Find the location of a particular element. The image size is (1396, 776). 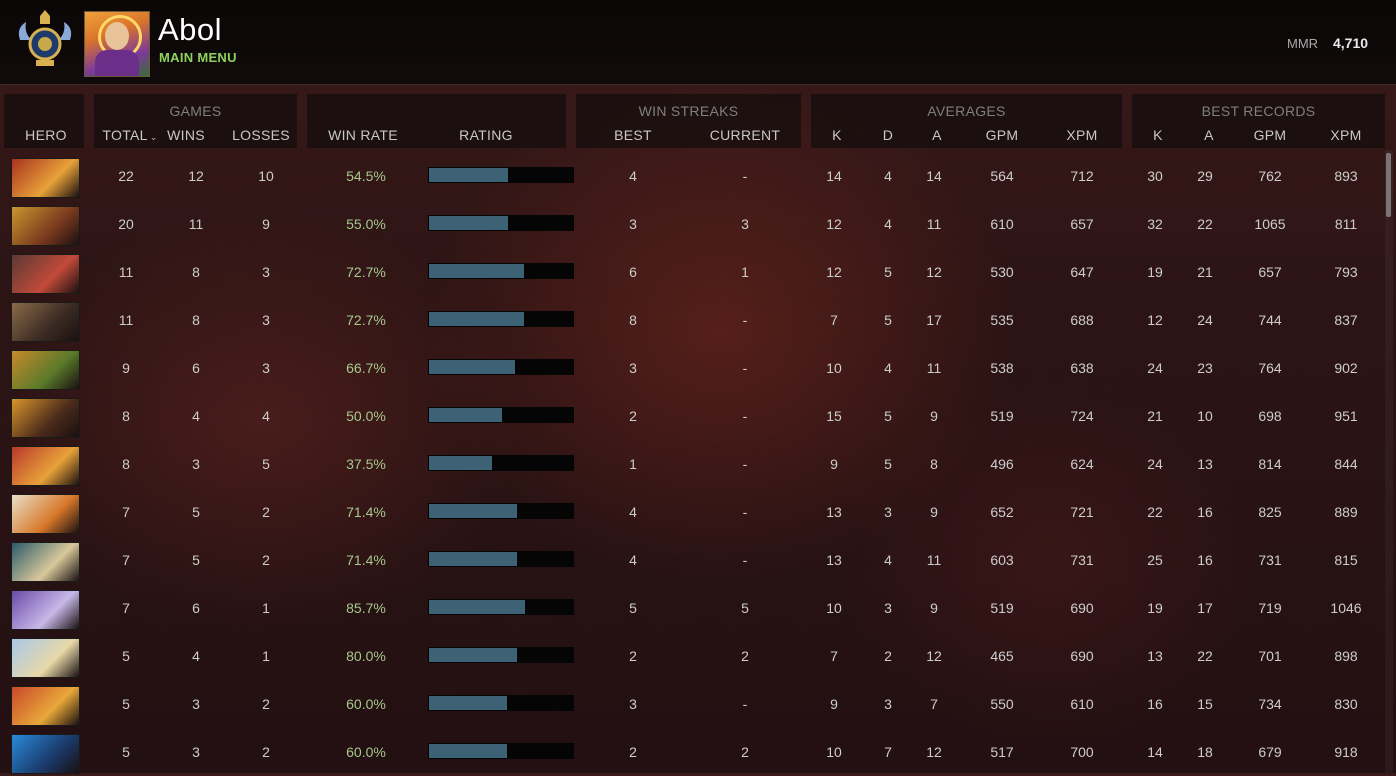

slardar-portrait-icon is located at coordinates (45, 562).